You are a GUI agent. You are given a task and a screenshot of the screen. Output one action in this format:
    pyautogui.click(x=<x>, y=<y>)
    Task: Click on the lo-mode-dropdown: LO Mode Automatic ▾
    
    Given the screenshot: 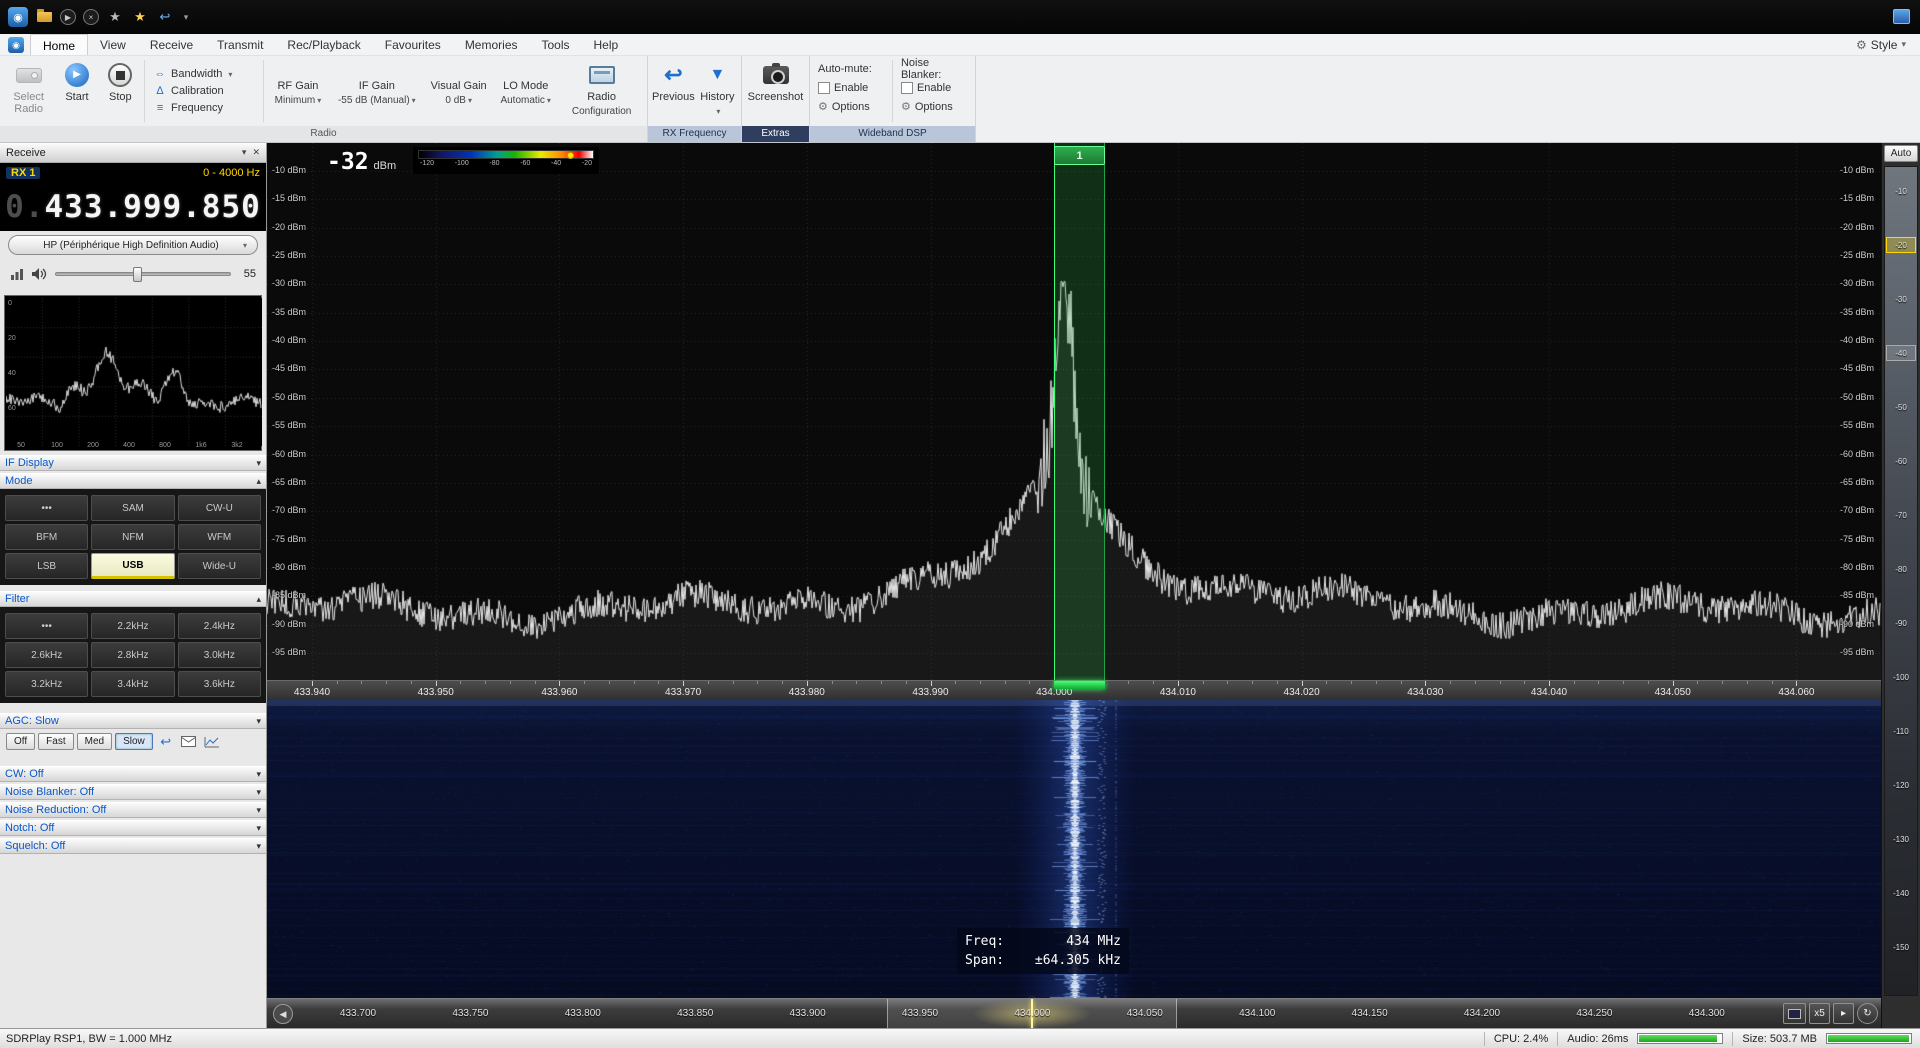 What is the action you would take?
    pyautogui.click(x=525, y=91)
    